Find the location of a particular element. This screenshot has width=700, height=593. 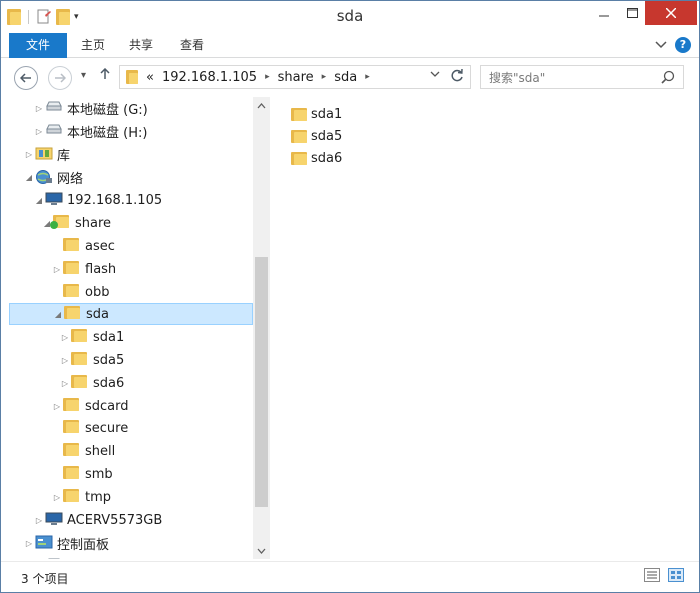

control-panel-icon is located at coordinates (44, 543).